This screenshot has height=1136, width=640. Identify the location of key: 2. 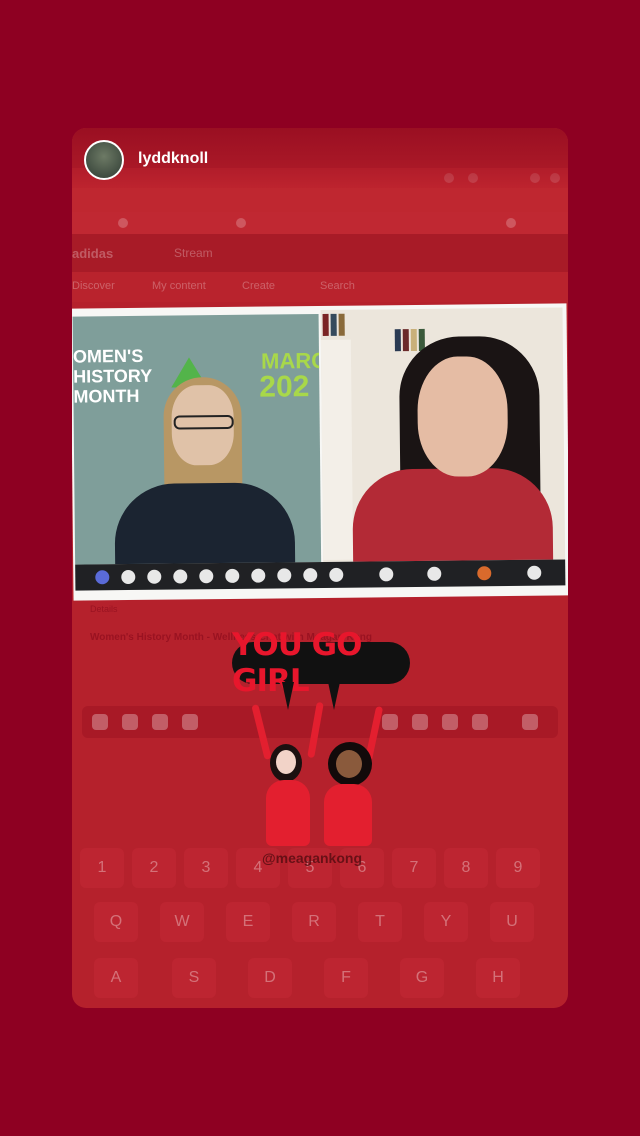
(154, 868).